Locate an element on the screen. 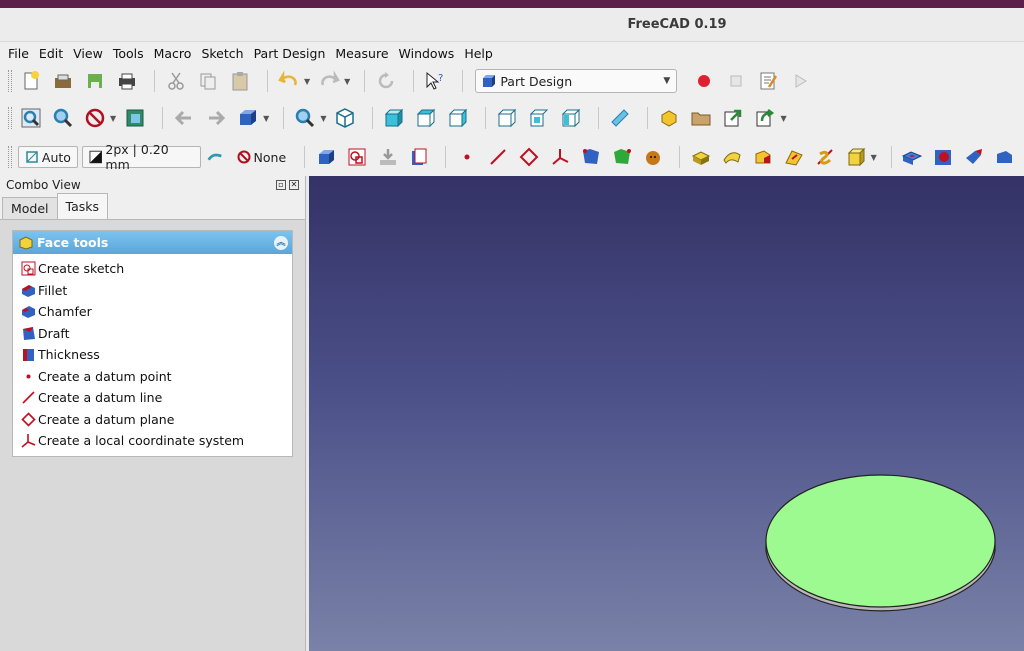 The width and height of the screenshot is (1024, 651). menu-macro: Macro is located at coordinates (173, 53).